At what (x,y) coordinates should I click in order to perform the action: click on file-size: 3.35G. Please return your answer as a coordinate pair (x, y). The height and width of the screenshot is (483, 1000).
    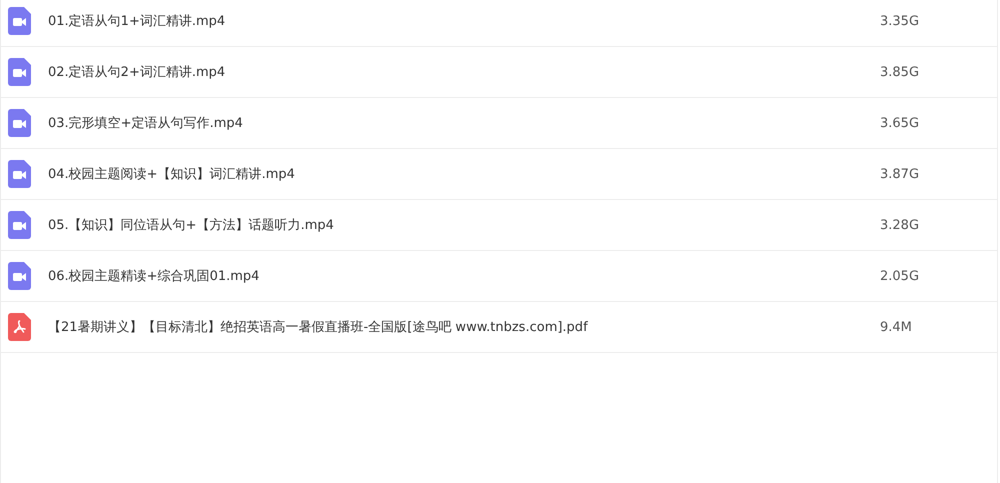
    Looking at the image, I should click on (900, 21).